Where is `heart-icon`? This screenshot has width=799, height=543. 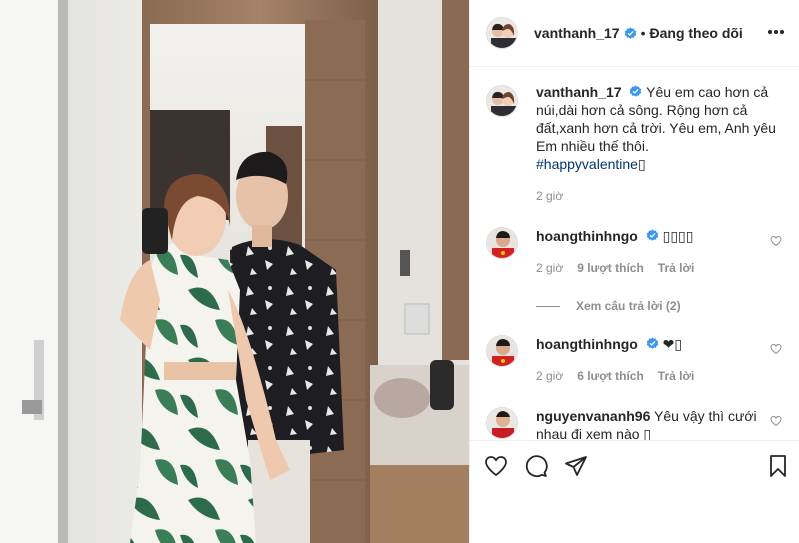
heart-icon is located at coordinates (496, 466).